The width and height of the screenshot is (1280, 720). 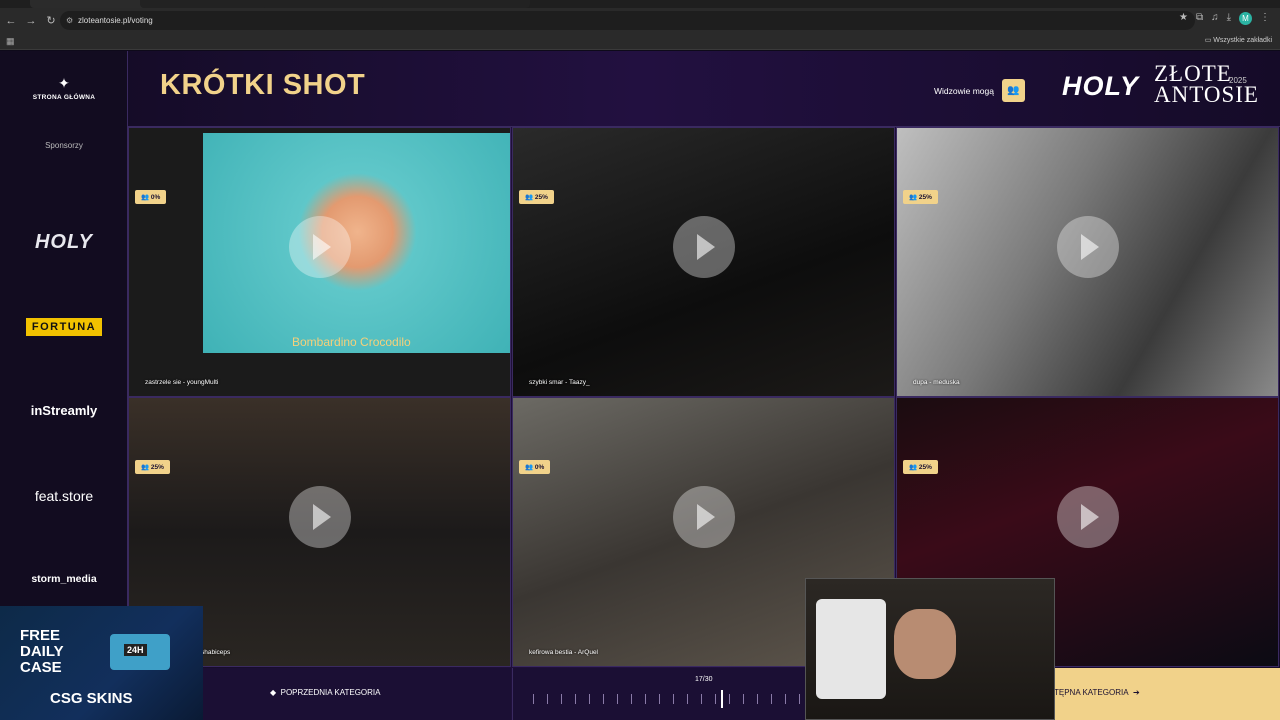 What do you see at coordinates (704, 679) in the screenshot?
I see `progress-counter: 17/30` at bounding box center [704, 679].